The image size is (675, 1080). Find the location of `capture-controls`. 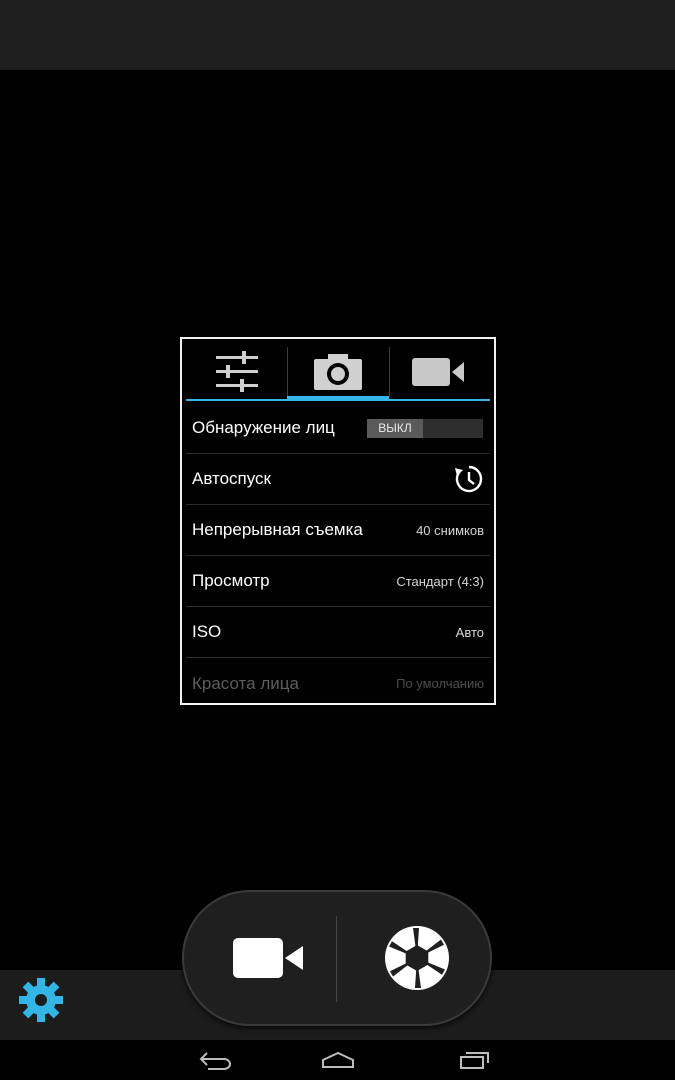

capture-controls is located at coordinates (337, 958).